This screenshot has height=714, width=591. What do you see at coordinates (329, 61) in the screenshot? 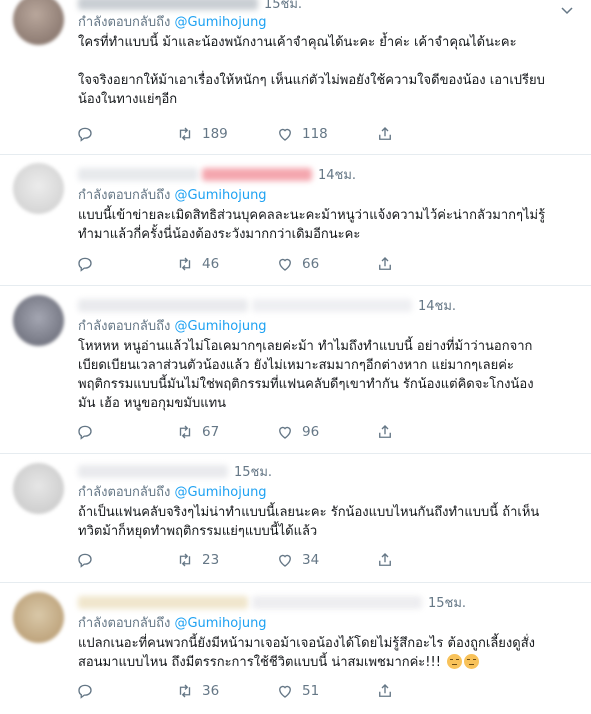
I see `tweet-text-blank-line` at bounding box center [329, 61].